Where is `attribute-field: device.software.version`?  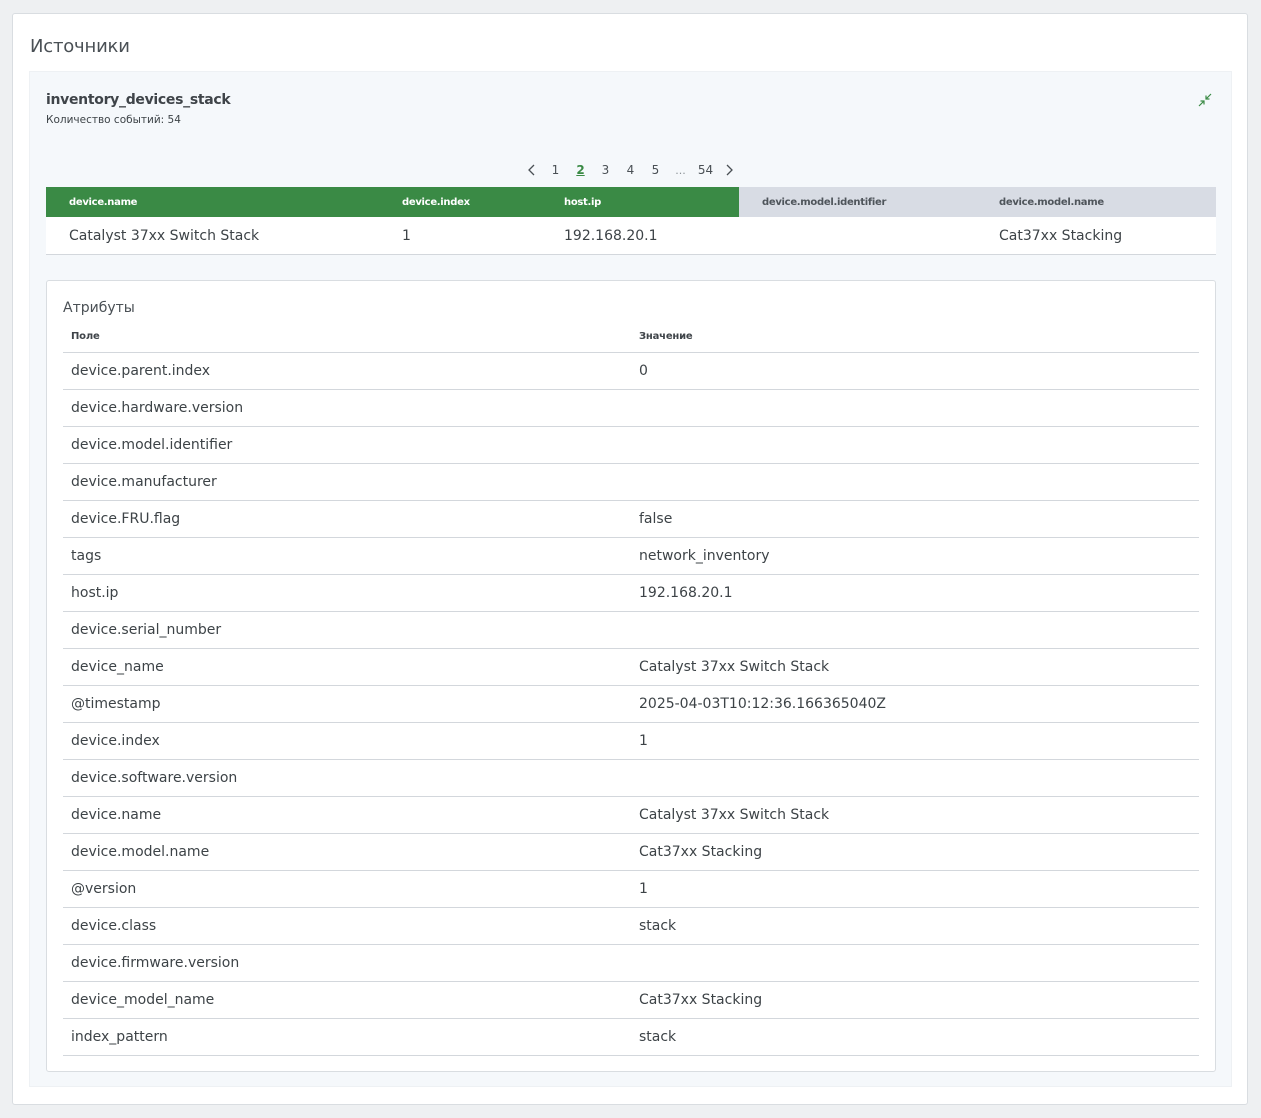
attribute-field: device.software.version is located at coordinates (347, 778).